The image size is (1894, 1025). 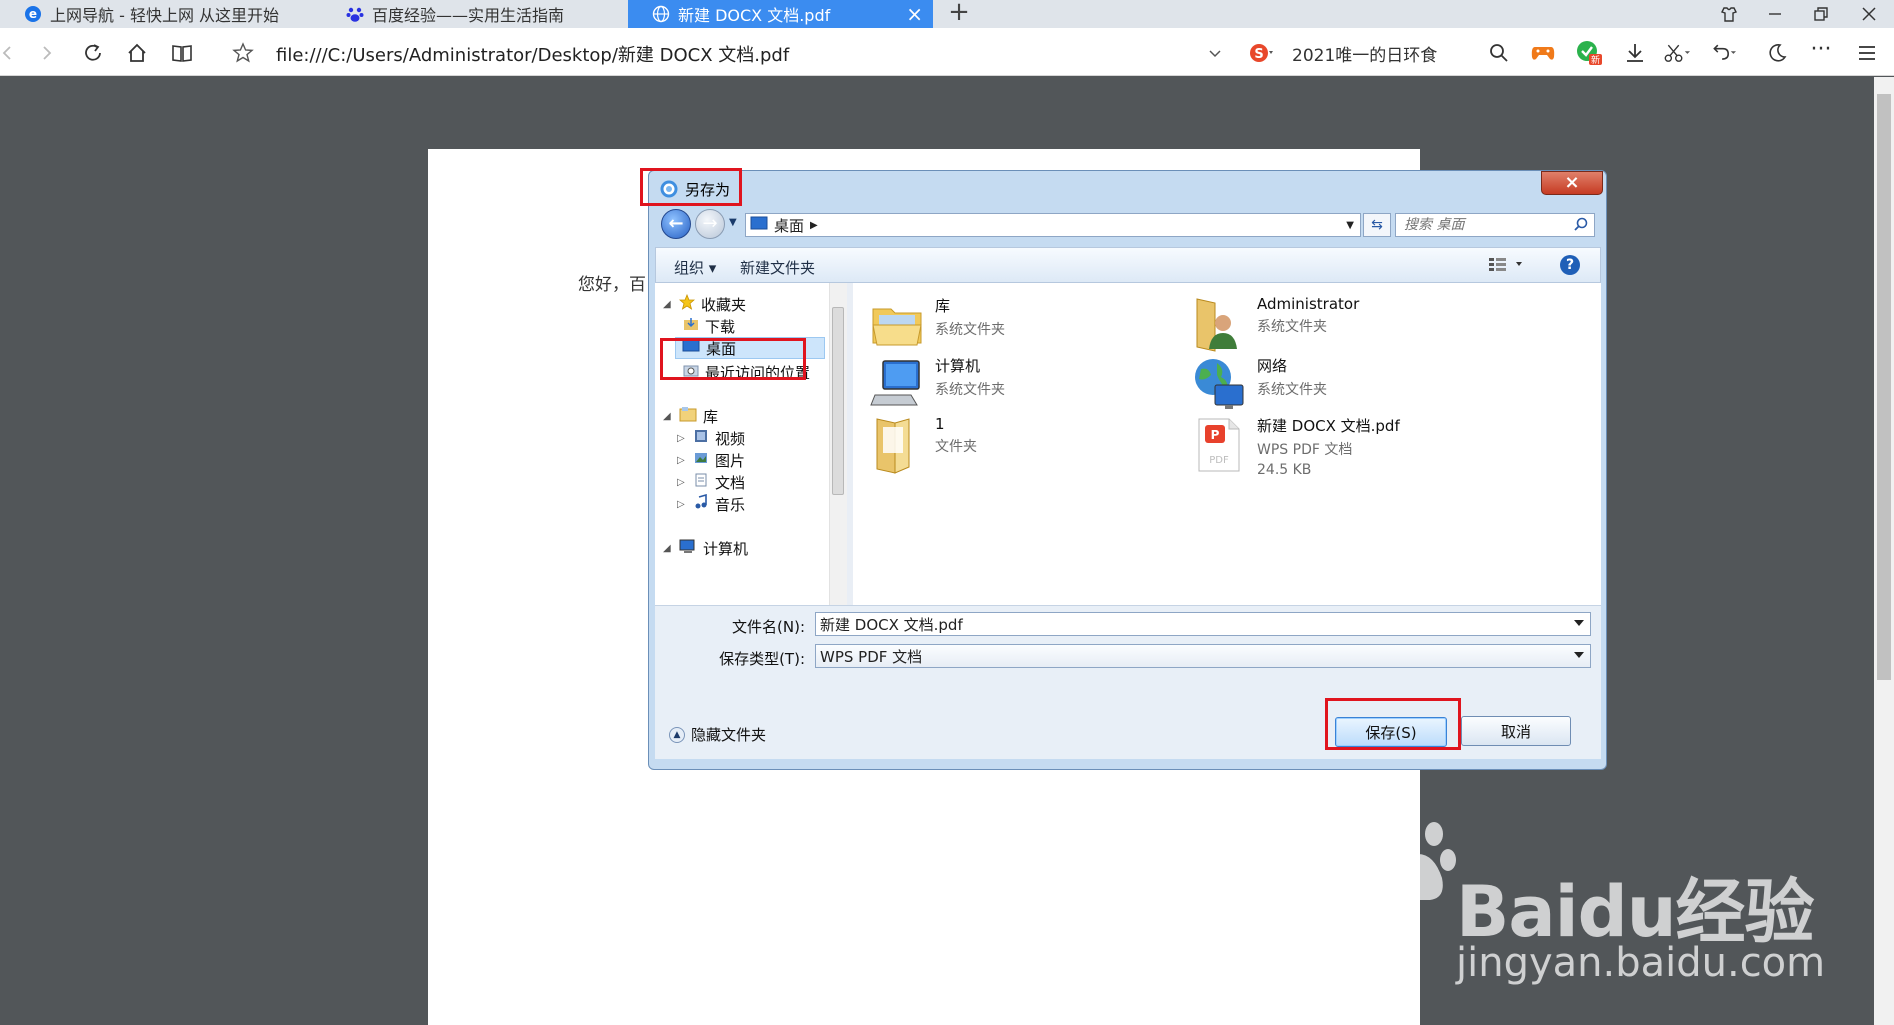 I want to click on url-dropdown-icon, so click(x=1215, y=53).